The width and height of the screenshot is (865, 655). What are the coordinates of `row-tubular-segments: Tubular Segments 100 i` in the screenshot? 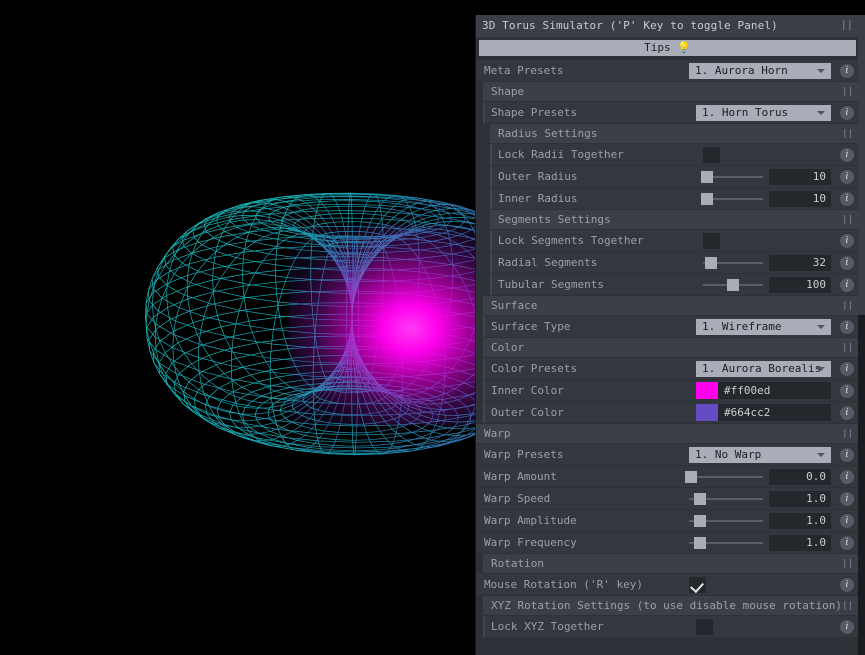 It's located at (674, 284).